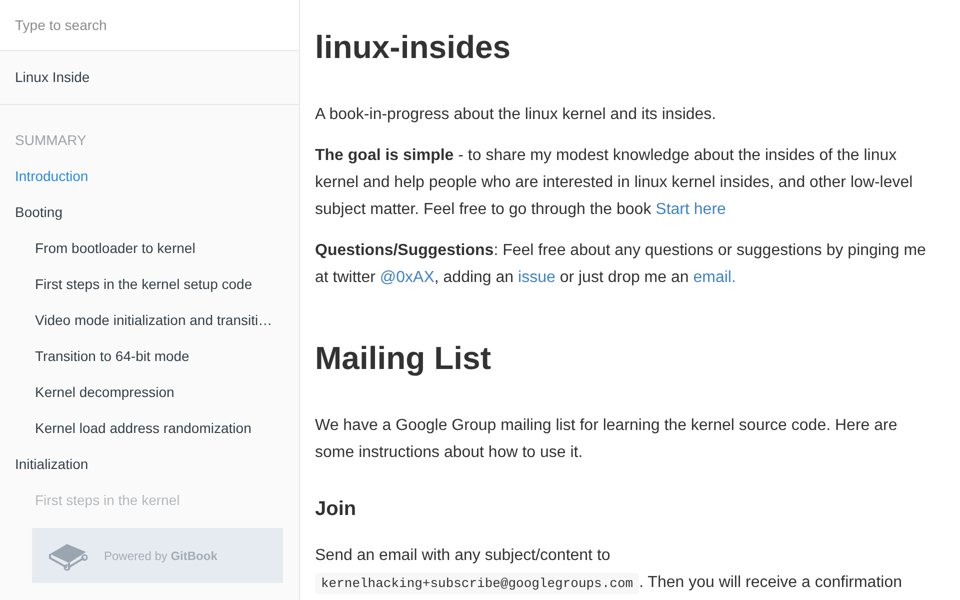 The height and width of the screenshot is (600, 960). Describe the element at coordinates (149, 428) in the screenshot. I see `nav-link: Kernel load address randomization` at that location.